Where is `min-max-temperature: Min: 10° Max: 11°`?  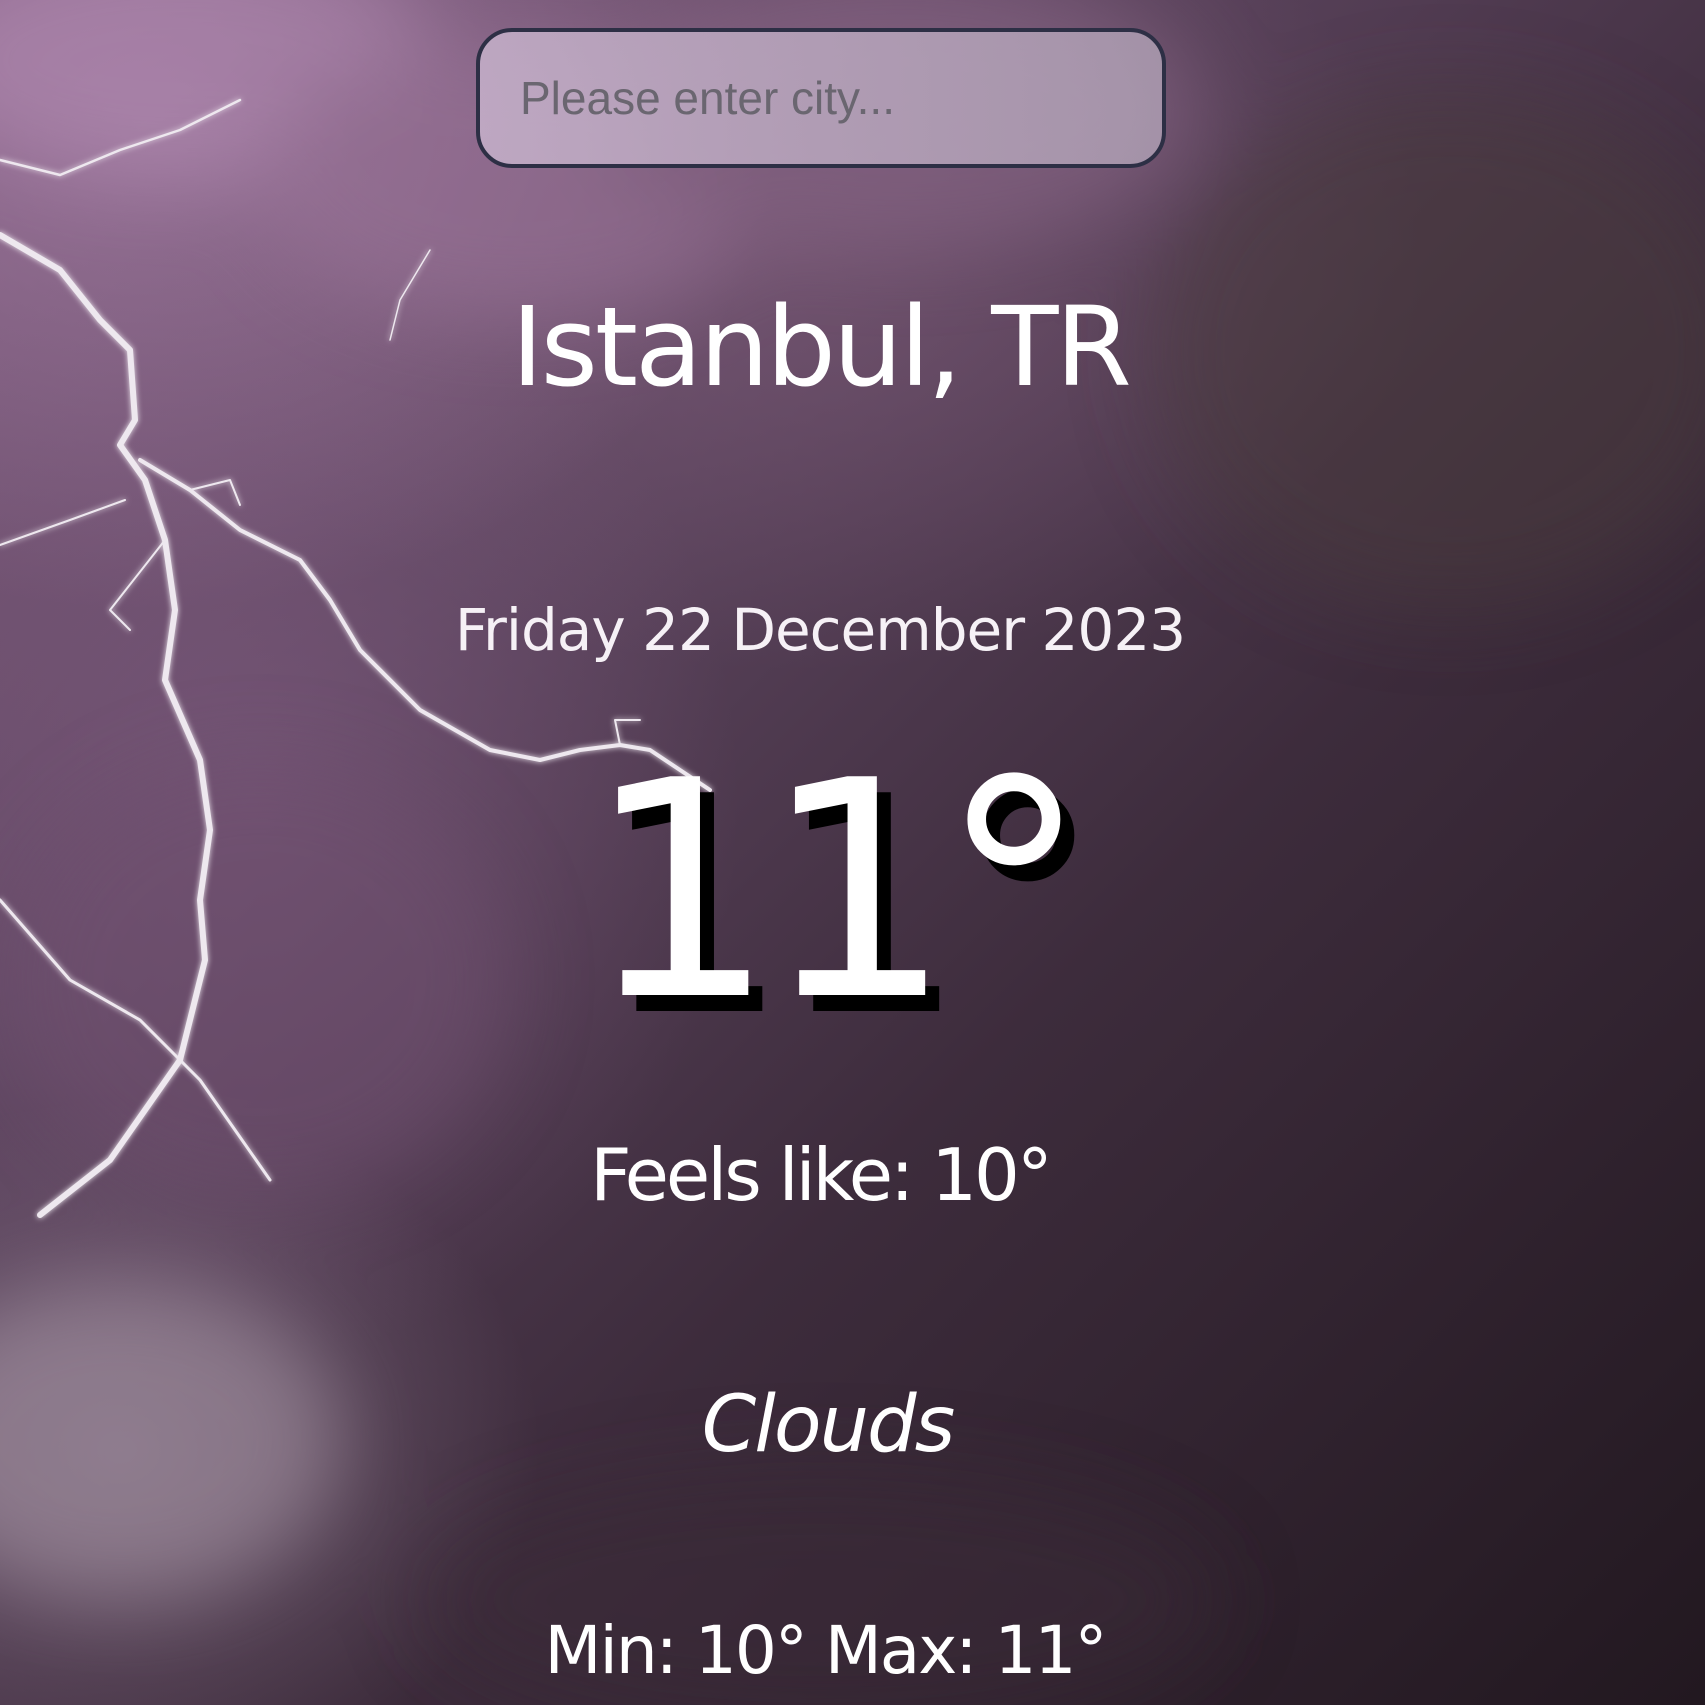
min-max-temperature: Min: 10° Max: 11° is located at coordinates (826, 1650).